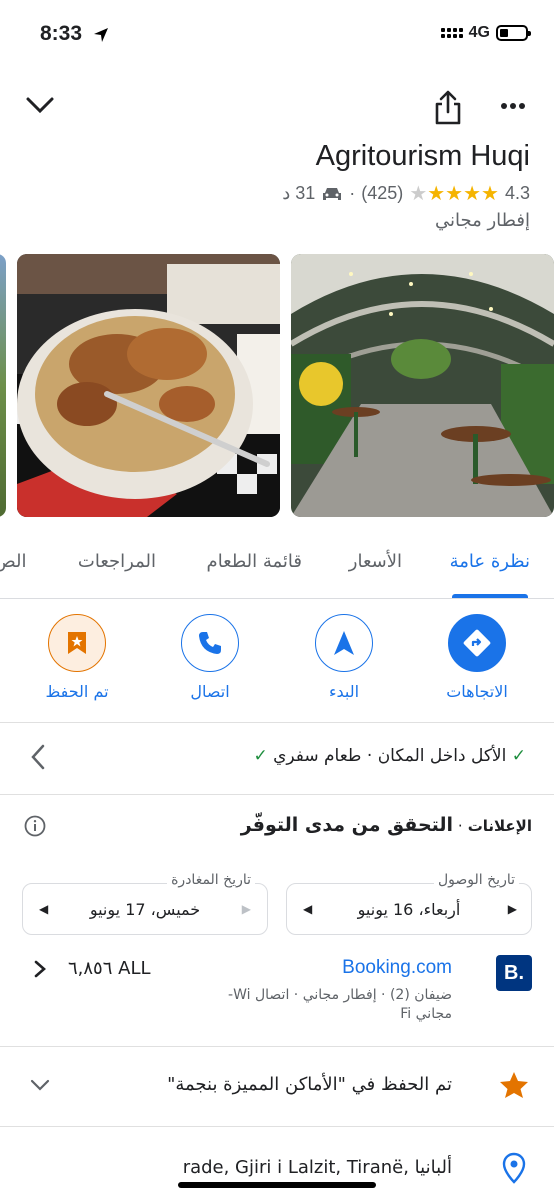  I want to click on status-indicators: 4G, so click(485, 33).